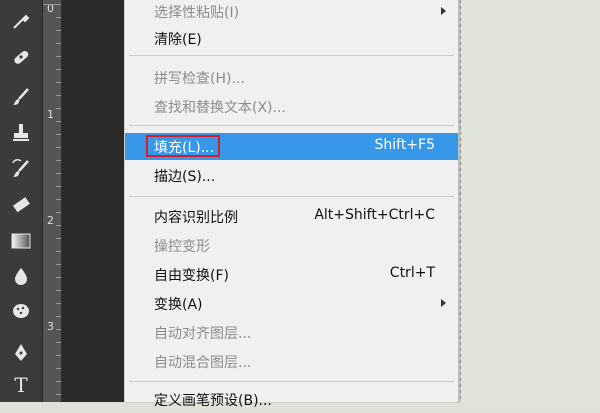  Describe the element at coordinates (21, 353) in the screenshot. I see `pen-icon` at that location.